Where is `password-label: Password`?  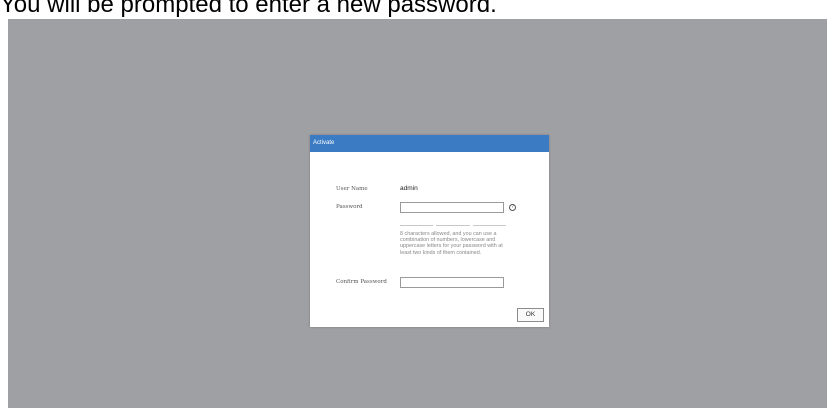
password-label: Password is located at coordinates (349, 207).